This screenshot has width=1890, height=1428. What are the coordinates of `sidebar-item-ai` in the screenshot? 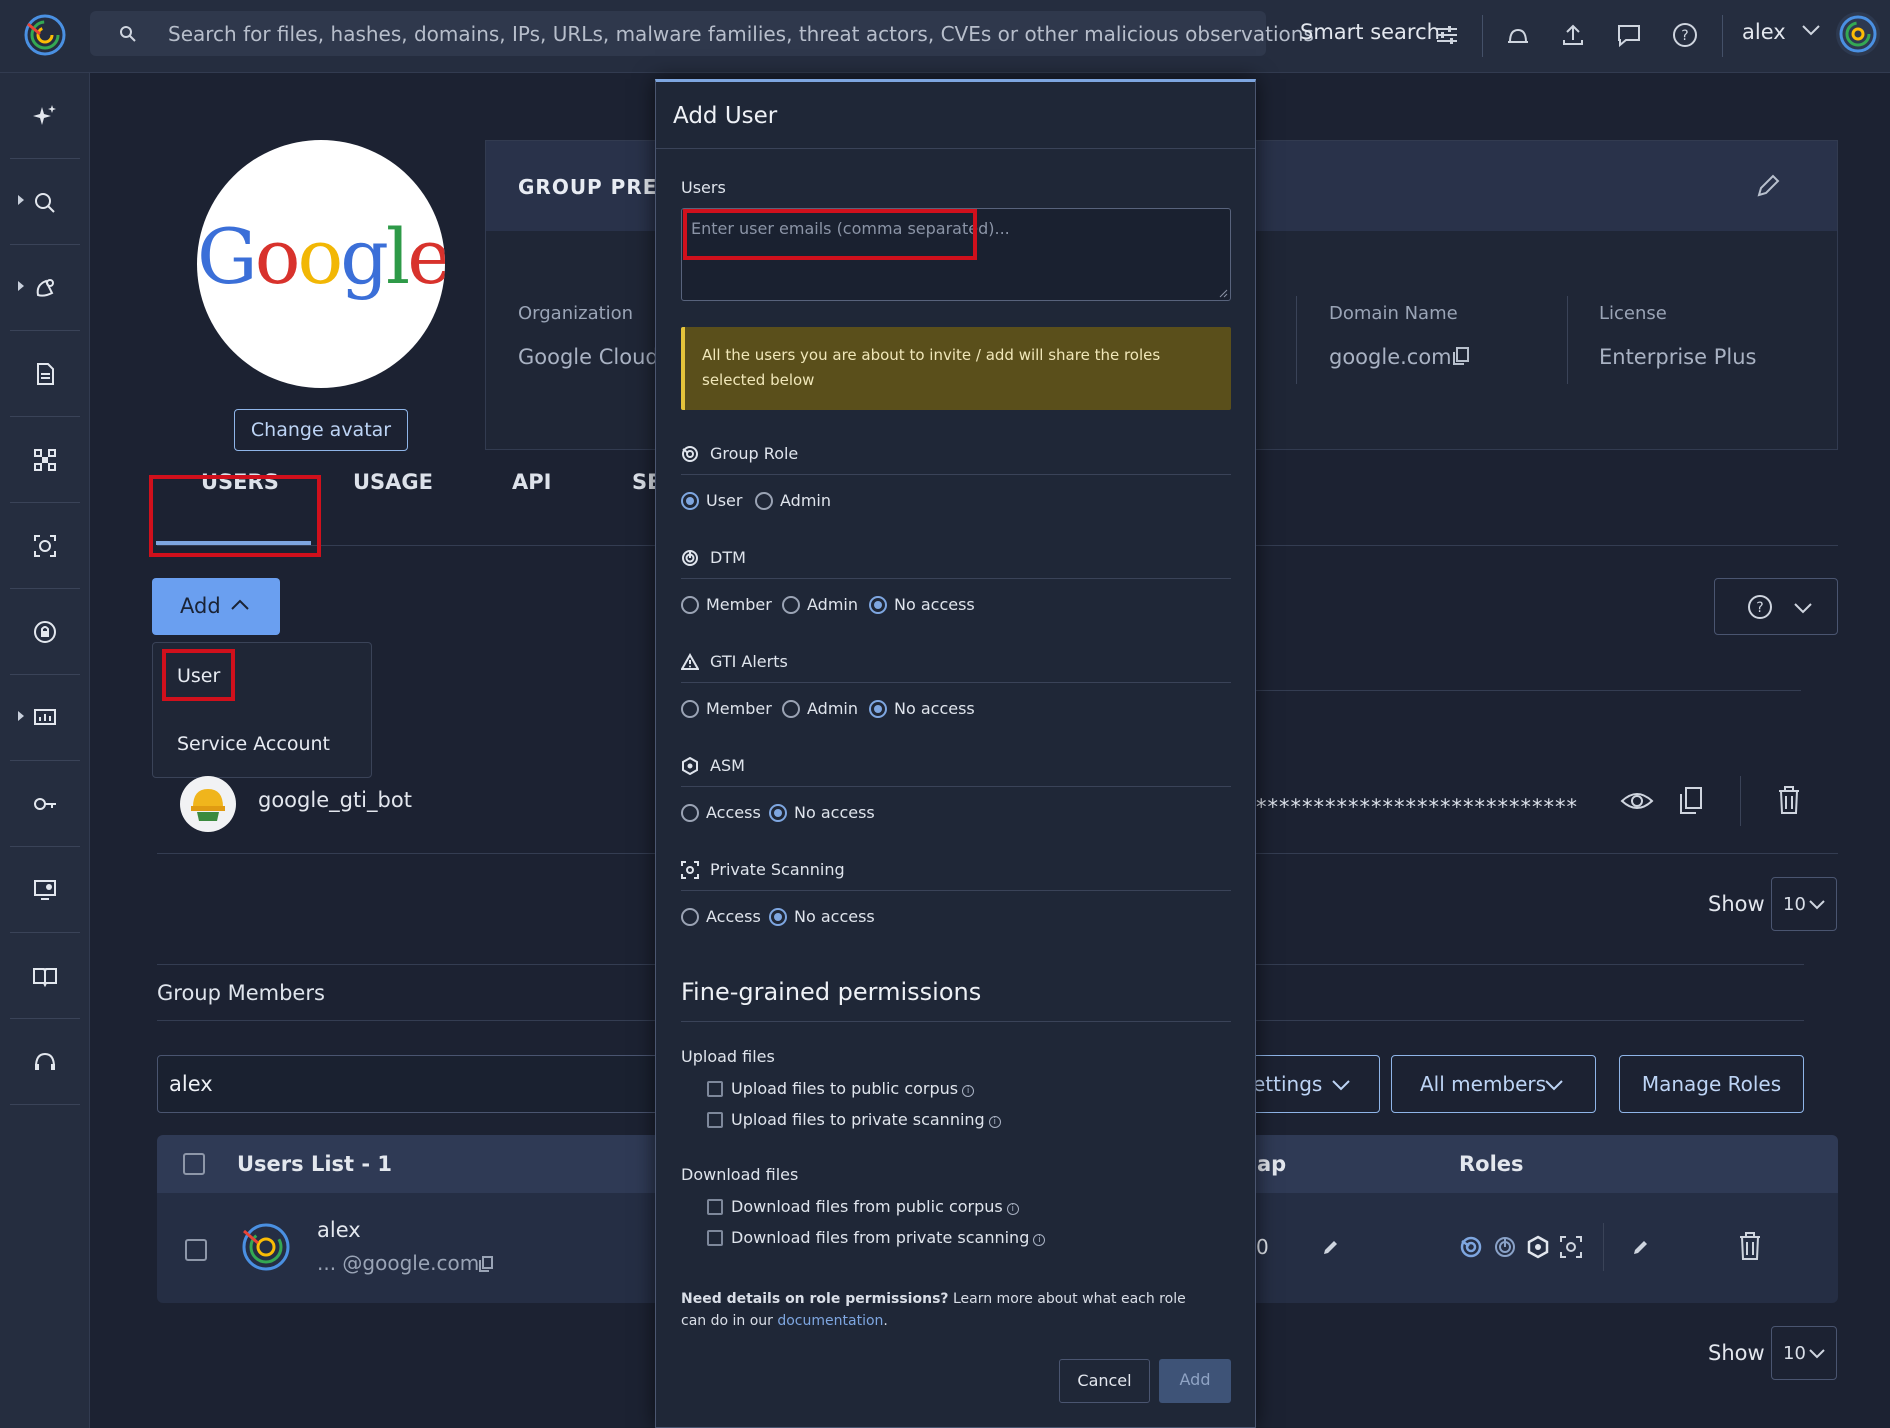 It's located at (45, 116).